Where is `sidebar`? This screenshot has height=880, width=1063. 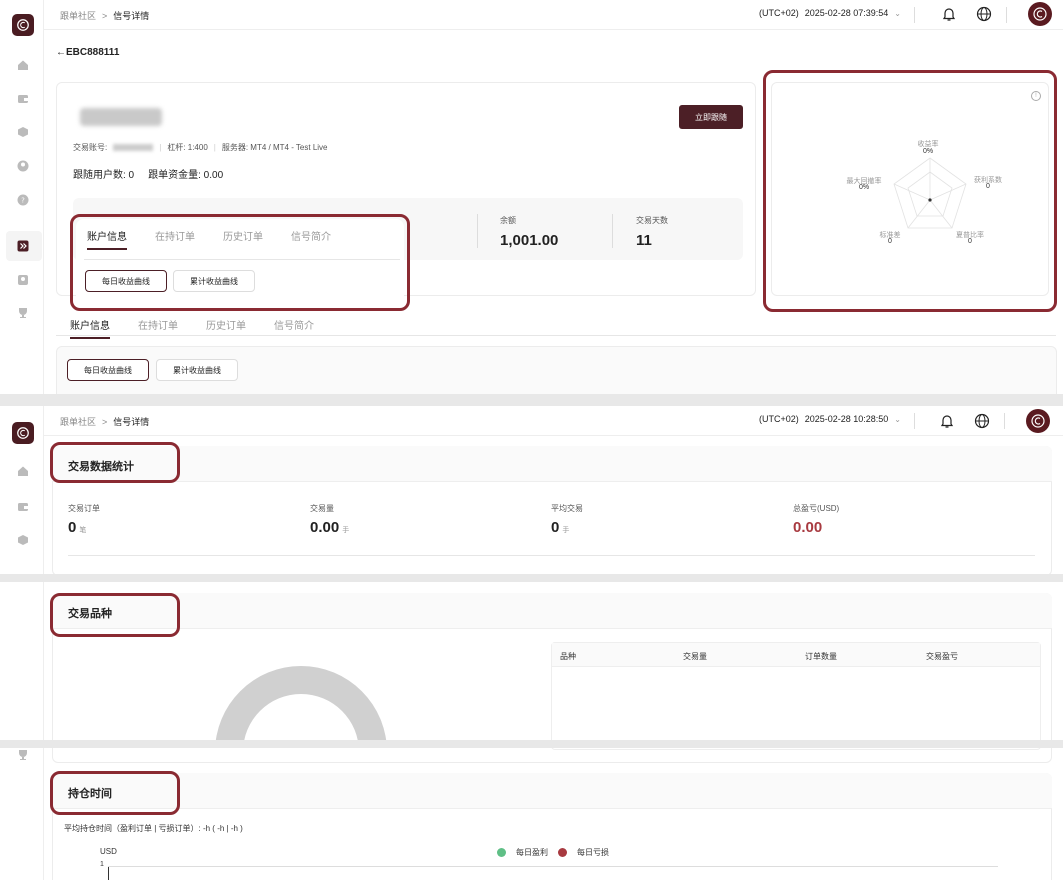
sidebar is located at coordinates (22, 643).